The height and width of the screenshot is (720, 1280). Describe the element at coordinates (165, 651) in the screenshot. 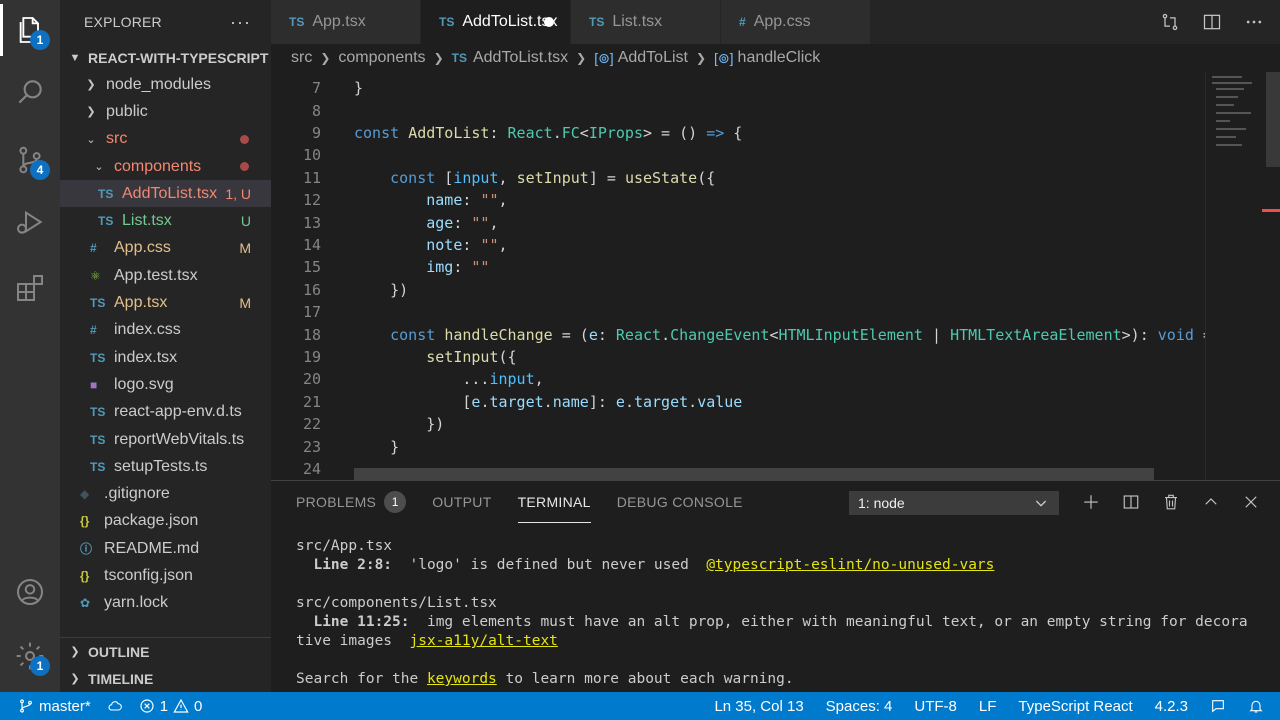

I see `outline-section-header: ❯ OUTLINE` at that location.